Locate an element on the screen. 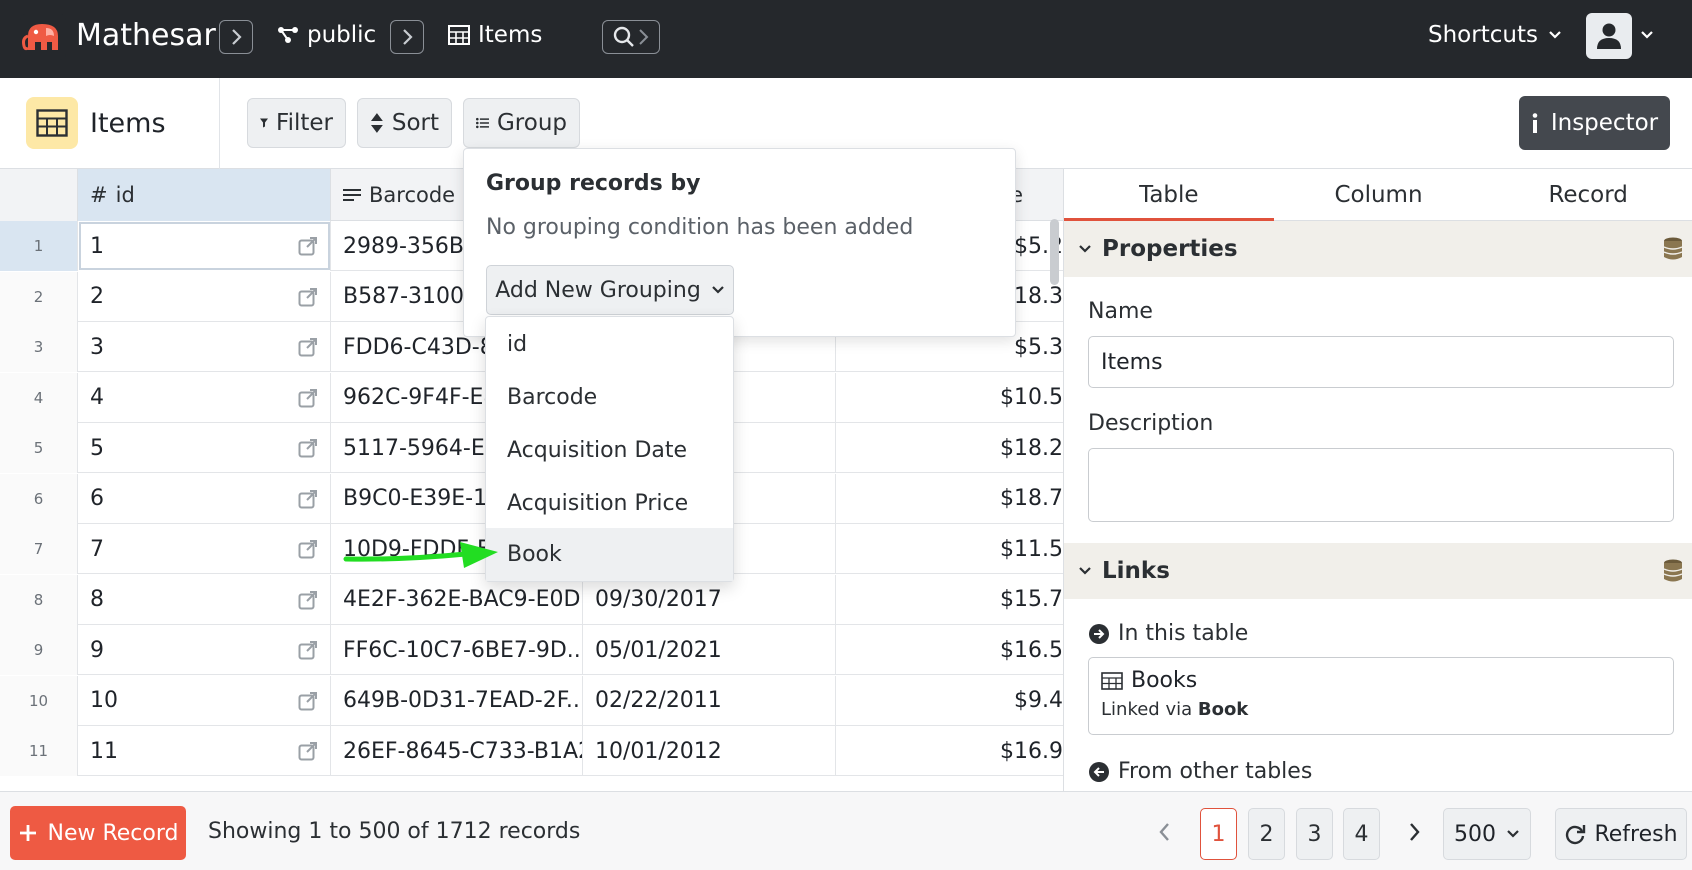 This screenshot has height=870, width=1692. cell-acquisition-price: $9.4 is located at coordinates (949, 701).